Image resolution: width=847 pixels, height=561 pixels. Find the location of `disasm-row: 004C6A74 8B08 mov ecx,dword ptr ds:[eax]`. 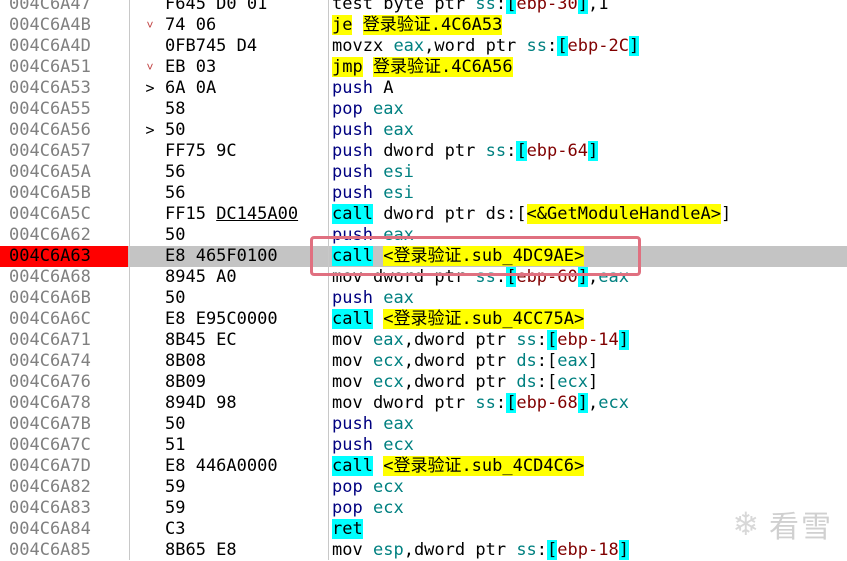

disasm-row: 004C6A74 8B08 mov ecx,dword ptr ds:[eax] is located at coordinates (423, 361).